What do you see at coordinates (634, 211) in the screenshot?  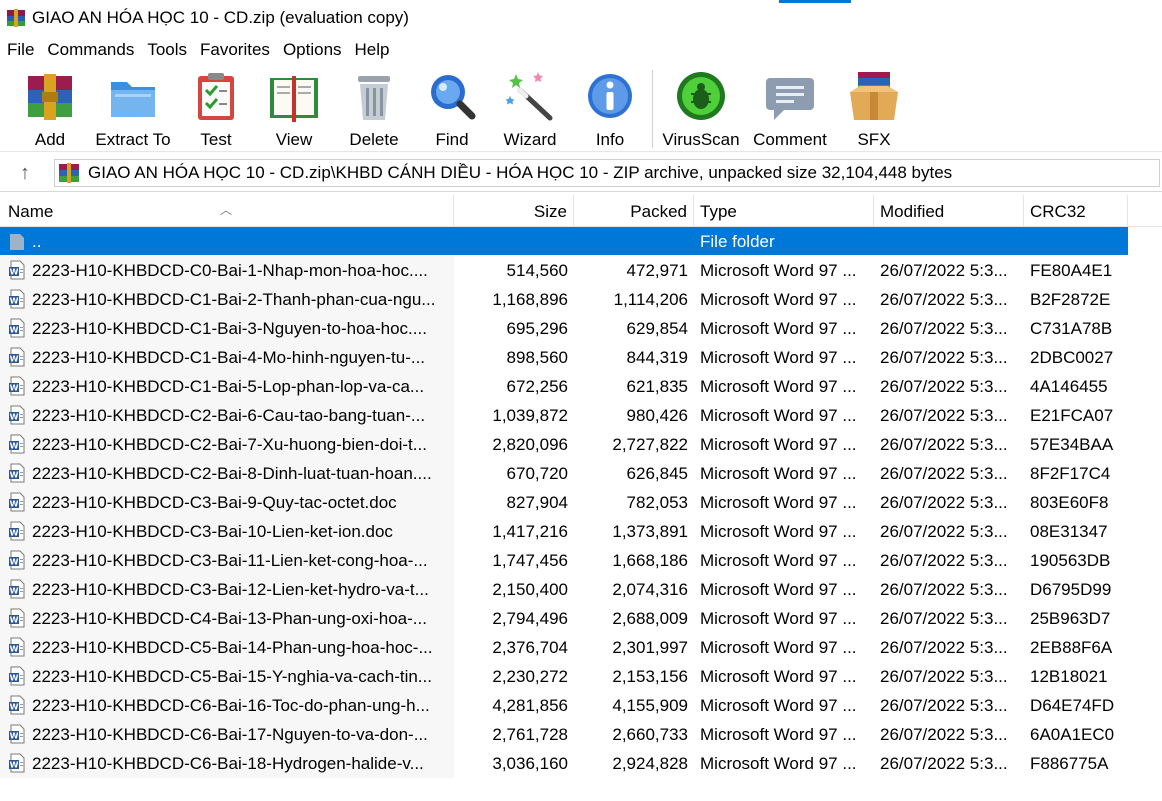 I see `column-packed: Packed` at bounding box center [634, 211].